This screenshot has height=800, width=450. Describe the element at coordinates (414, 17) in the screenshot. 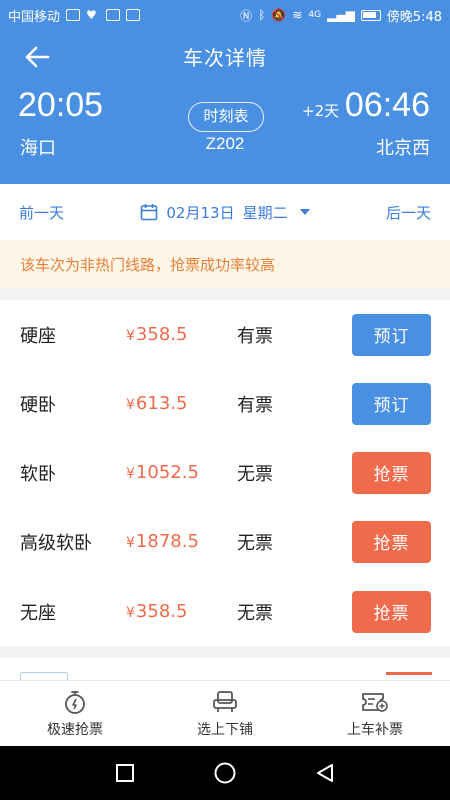

I see `status-time: 傍晚5:48` at that location.